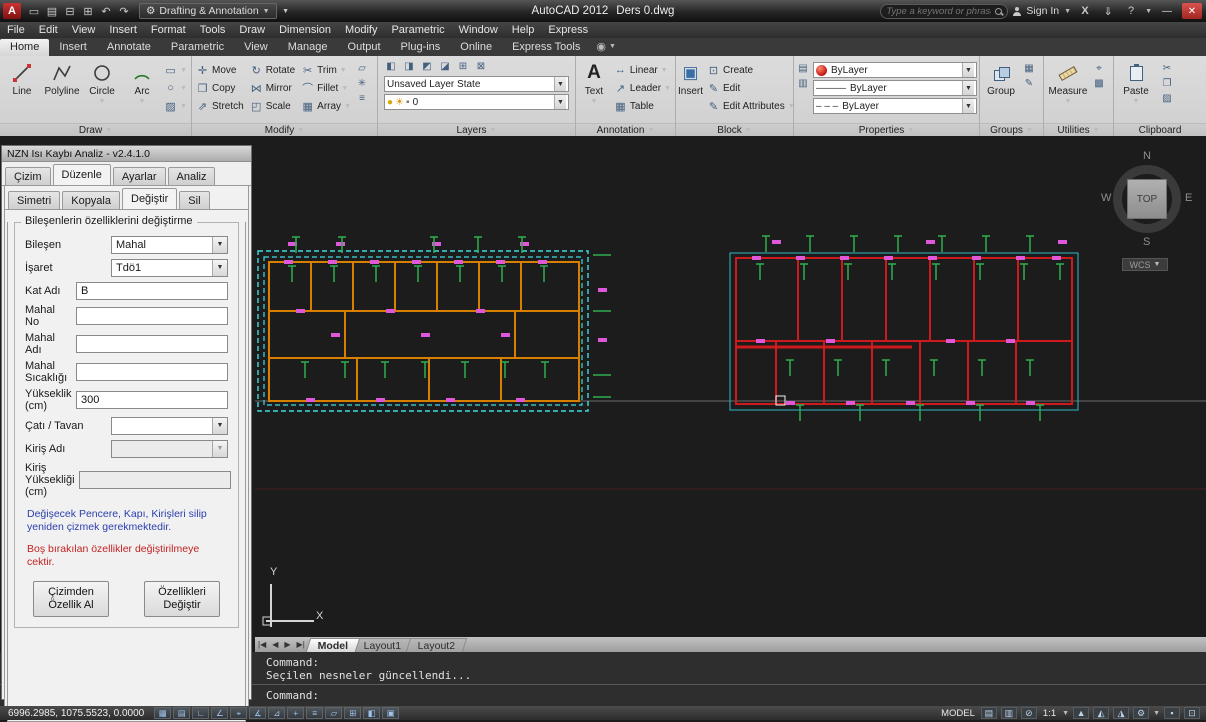 The height and width of the screenshot is (722, 1206). What do you see at coordinates (445, 66) in the screenshot?
I see `layer-freeze-icon: ◪` at bounding box center [445, 66].